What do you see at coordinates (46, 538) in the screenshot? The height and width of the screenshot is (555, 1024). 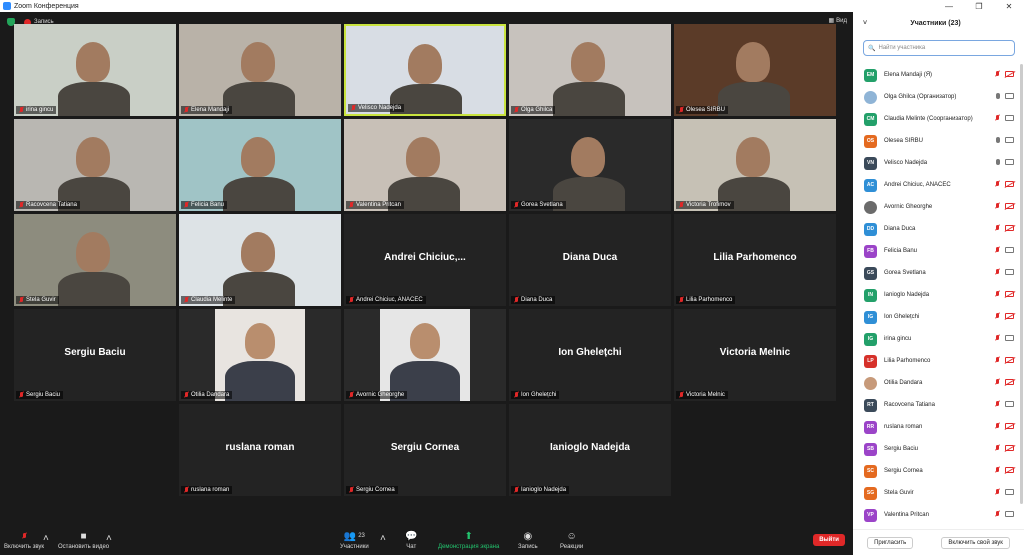 I see `audio-options-caret: ˄` at bounding box center [46, 538].